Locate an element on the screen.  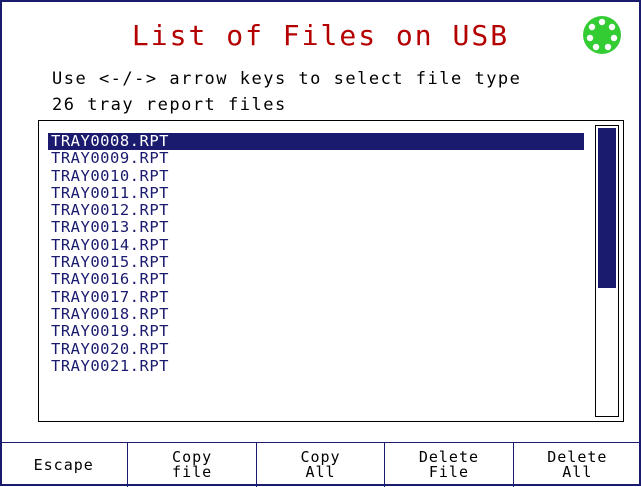
softkey-bar: Escape Copy file Copy All Delete File Delete All is located at coordinates (320, 464).